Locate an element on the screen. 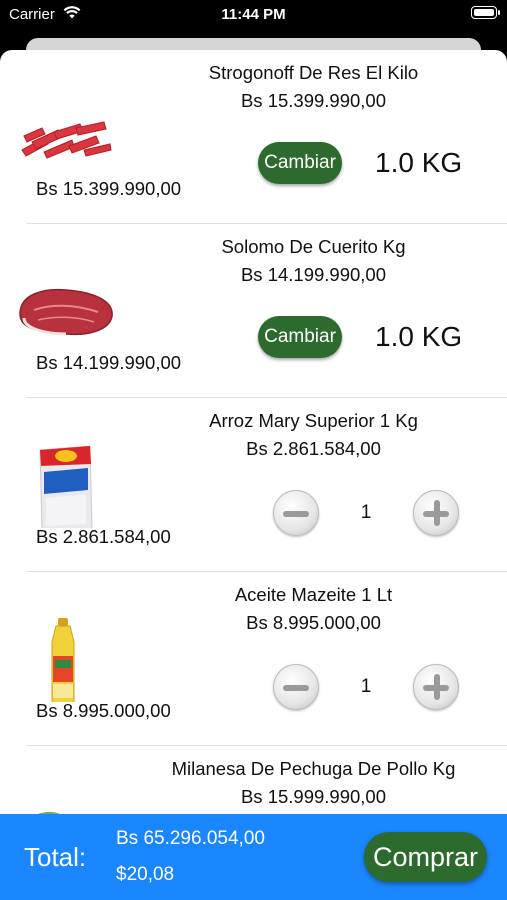 Image resolution: width=507 pixels, height=900 pixels. cart-footer: Total: Bs 65.296.054,00 $20,08 Comprar is located at coordinates (253, 857).